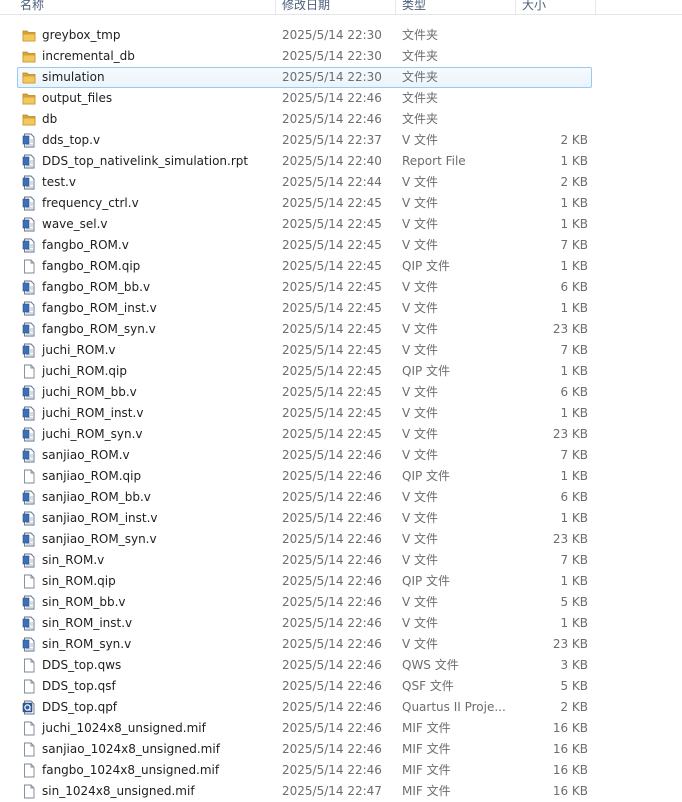 This screenshot has height=802, width=682. What do you see at coordinates (332, 161) in the screenshot?
I see `file-date: 2025/5/14 22:40` at bounding box center [332, 161].